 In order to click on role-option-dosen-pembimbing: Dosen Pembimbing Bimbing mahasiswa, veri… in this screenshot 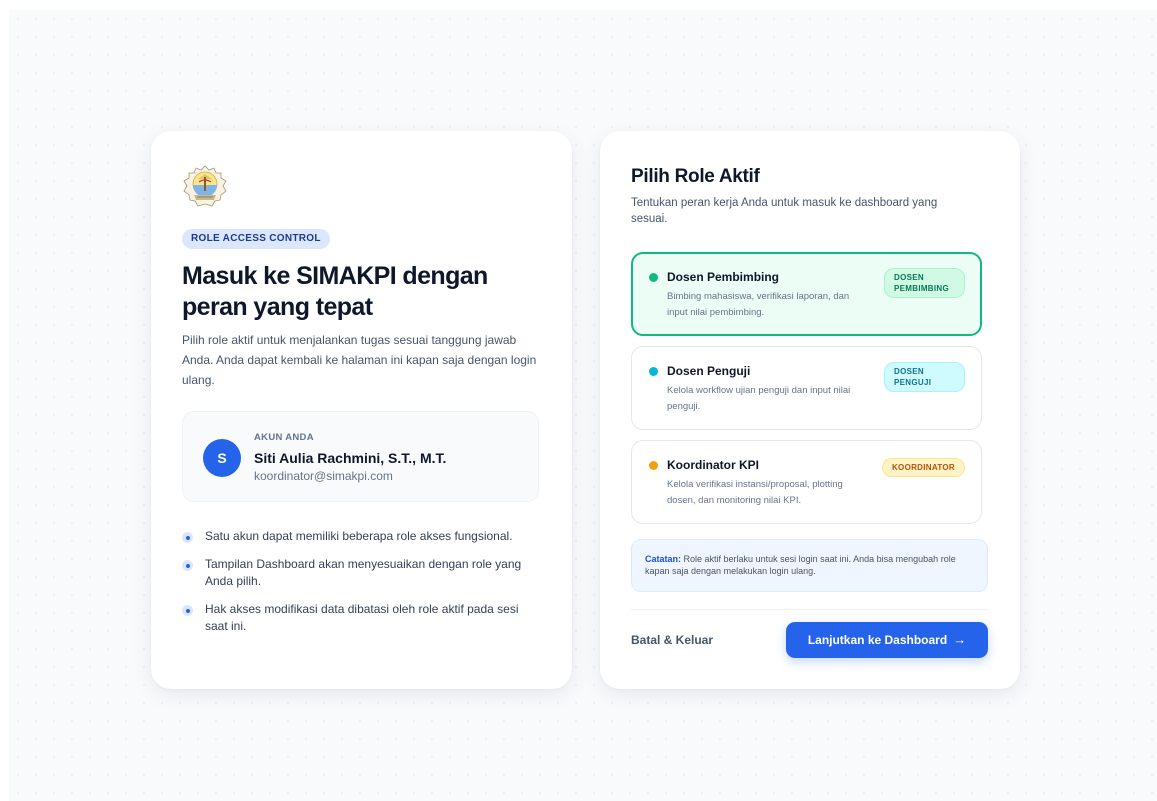, I will do `click(806, 294)`.